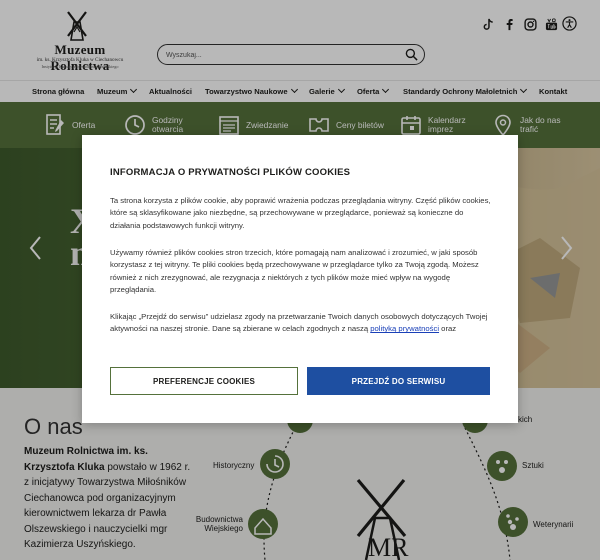 The image size is (600, 560). Describe the element at coordinates (230, 172) in the screenshot. I see `cookie-dialog-title: INFORMACJA O PRYWATNOŚCI PLIKÓW COOKIES` at that location.